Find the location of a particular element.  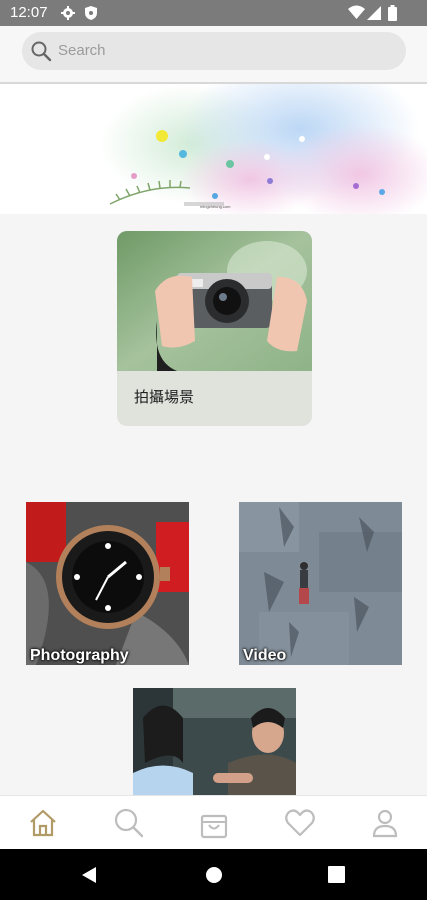

profile-icon is located at coordinates (385, 823).